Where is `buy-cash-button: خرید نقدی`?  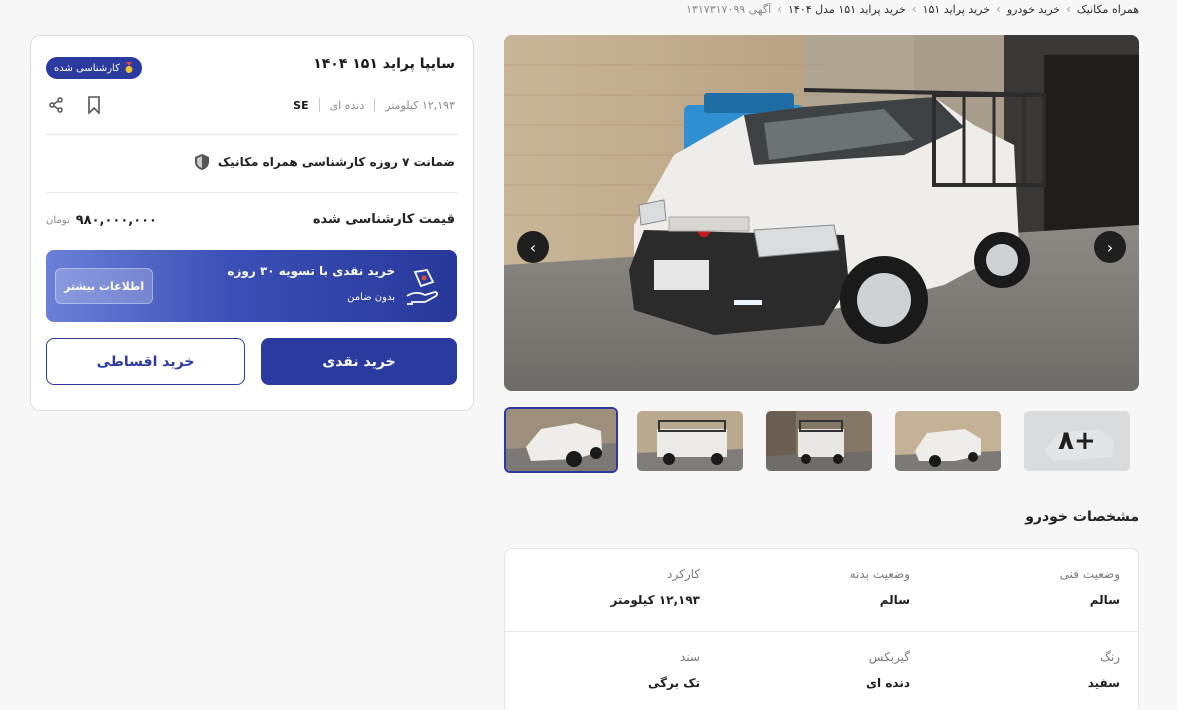
buy-cash-button: خرید نقدی is located at coordinates (359, 361).